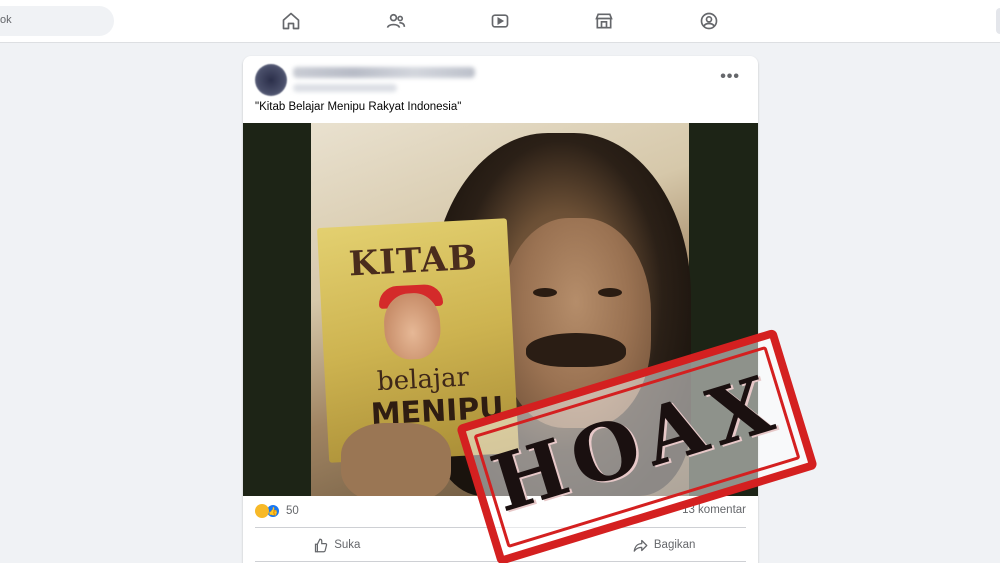 Image resolution: width=1000 pixels, height=563 pixels. What do you see at coordinates (321, 545) in the screenshot?
I see `thumbs-up-icon` at bounding box center [321, 545].